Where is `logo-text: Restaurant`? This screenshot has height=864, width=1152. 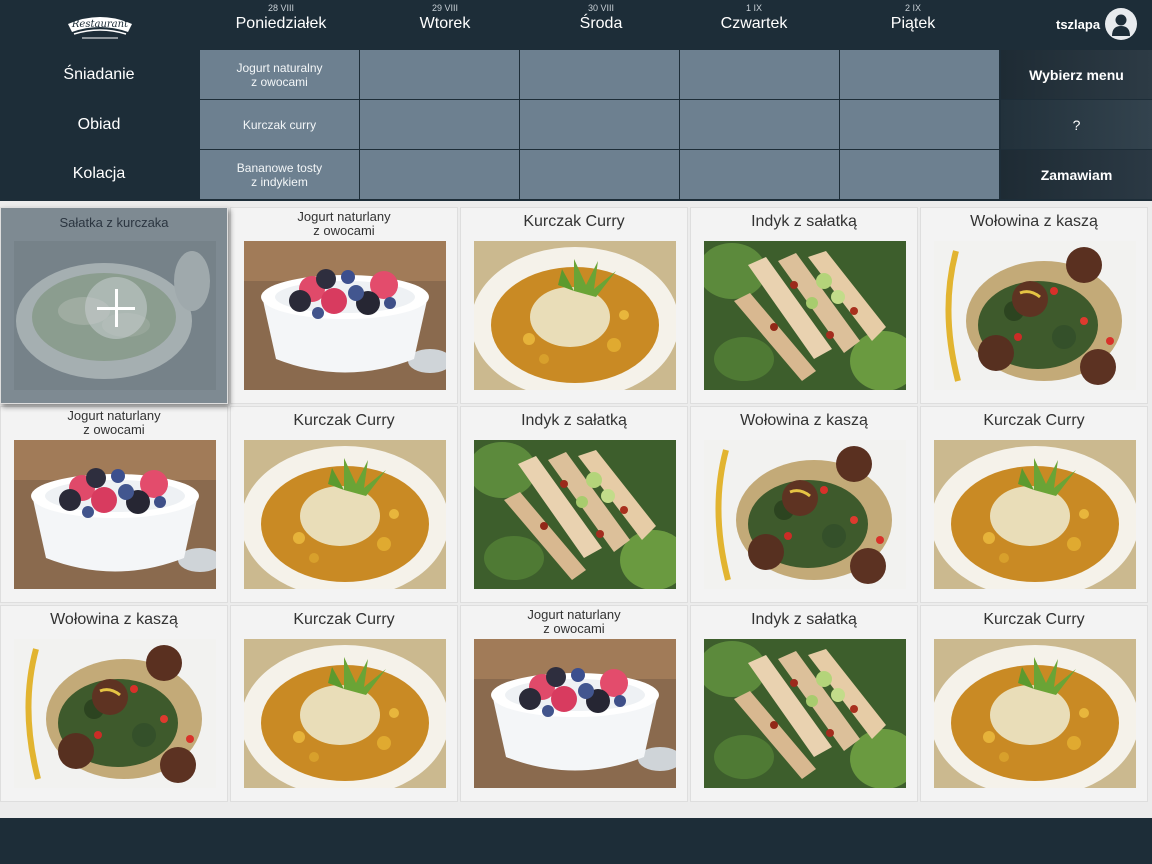 logo-text: Restaurant is located at coordinates (100, 24).